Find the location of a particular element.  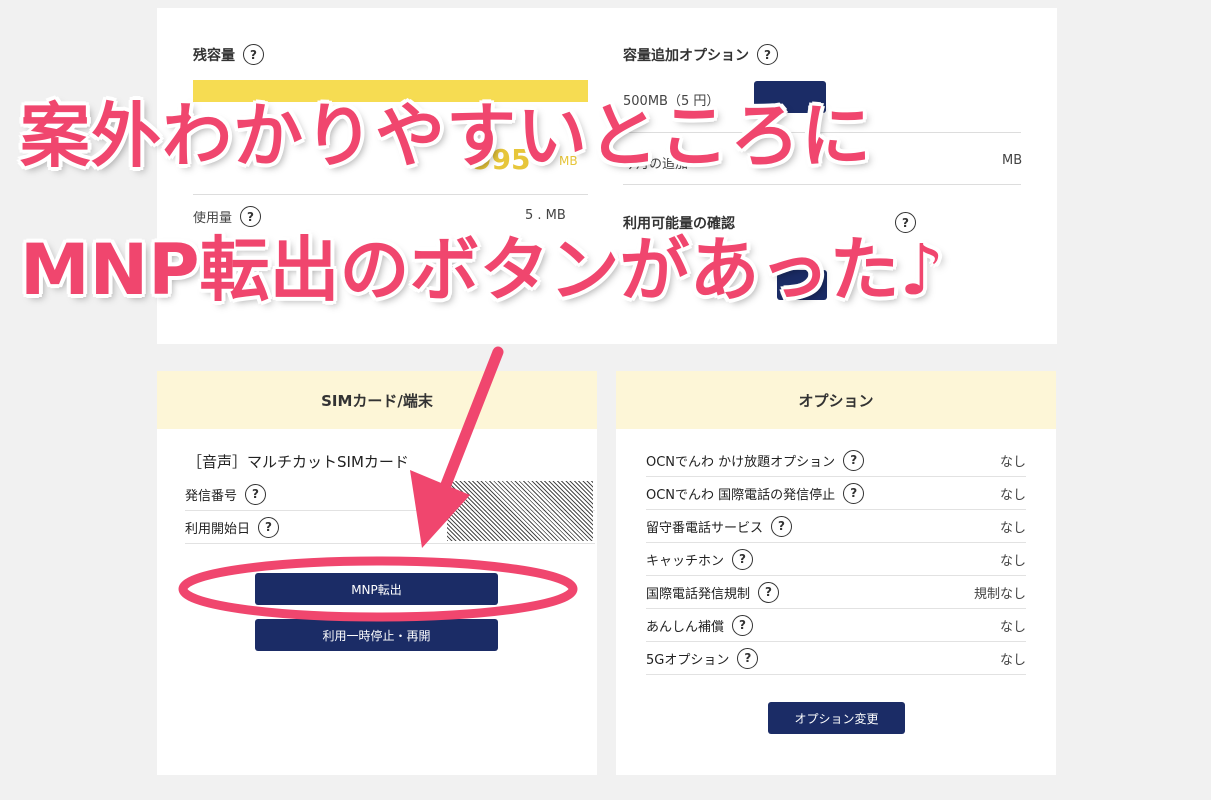

overlay-caption-line1: 案外わかりやすいところに is located at coordinates (446, 136).